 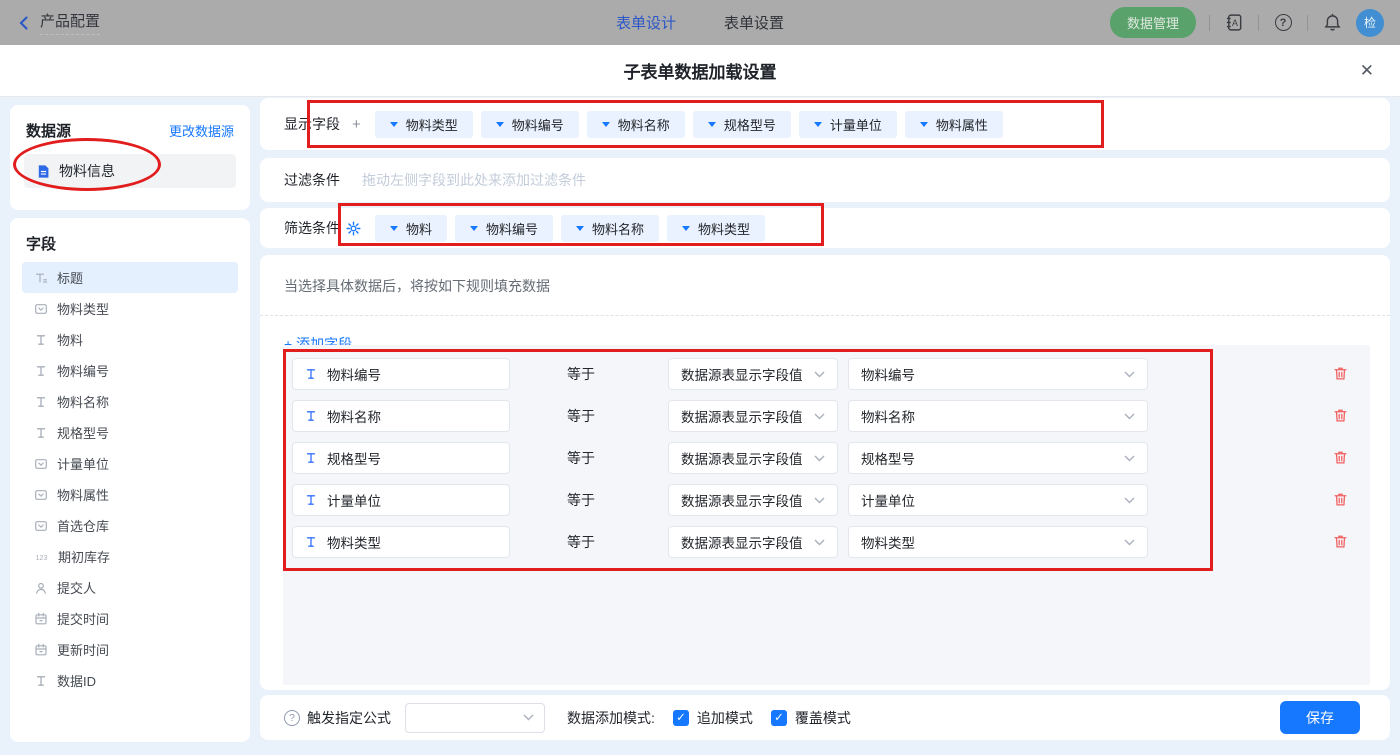 What do you see at coordinates (401, 542) in the screenshot?
I see `rule-field-input: 物料类型` at bounding box center [401, 542].